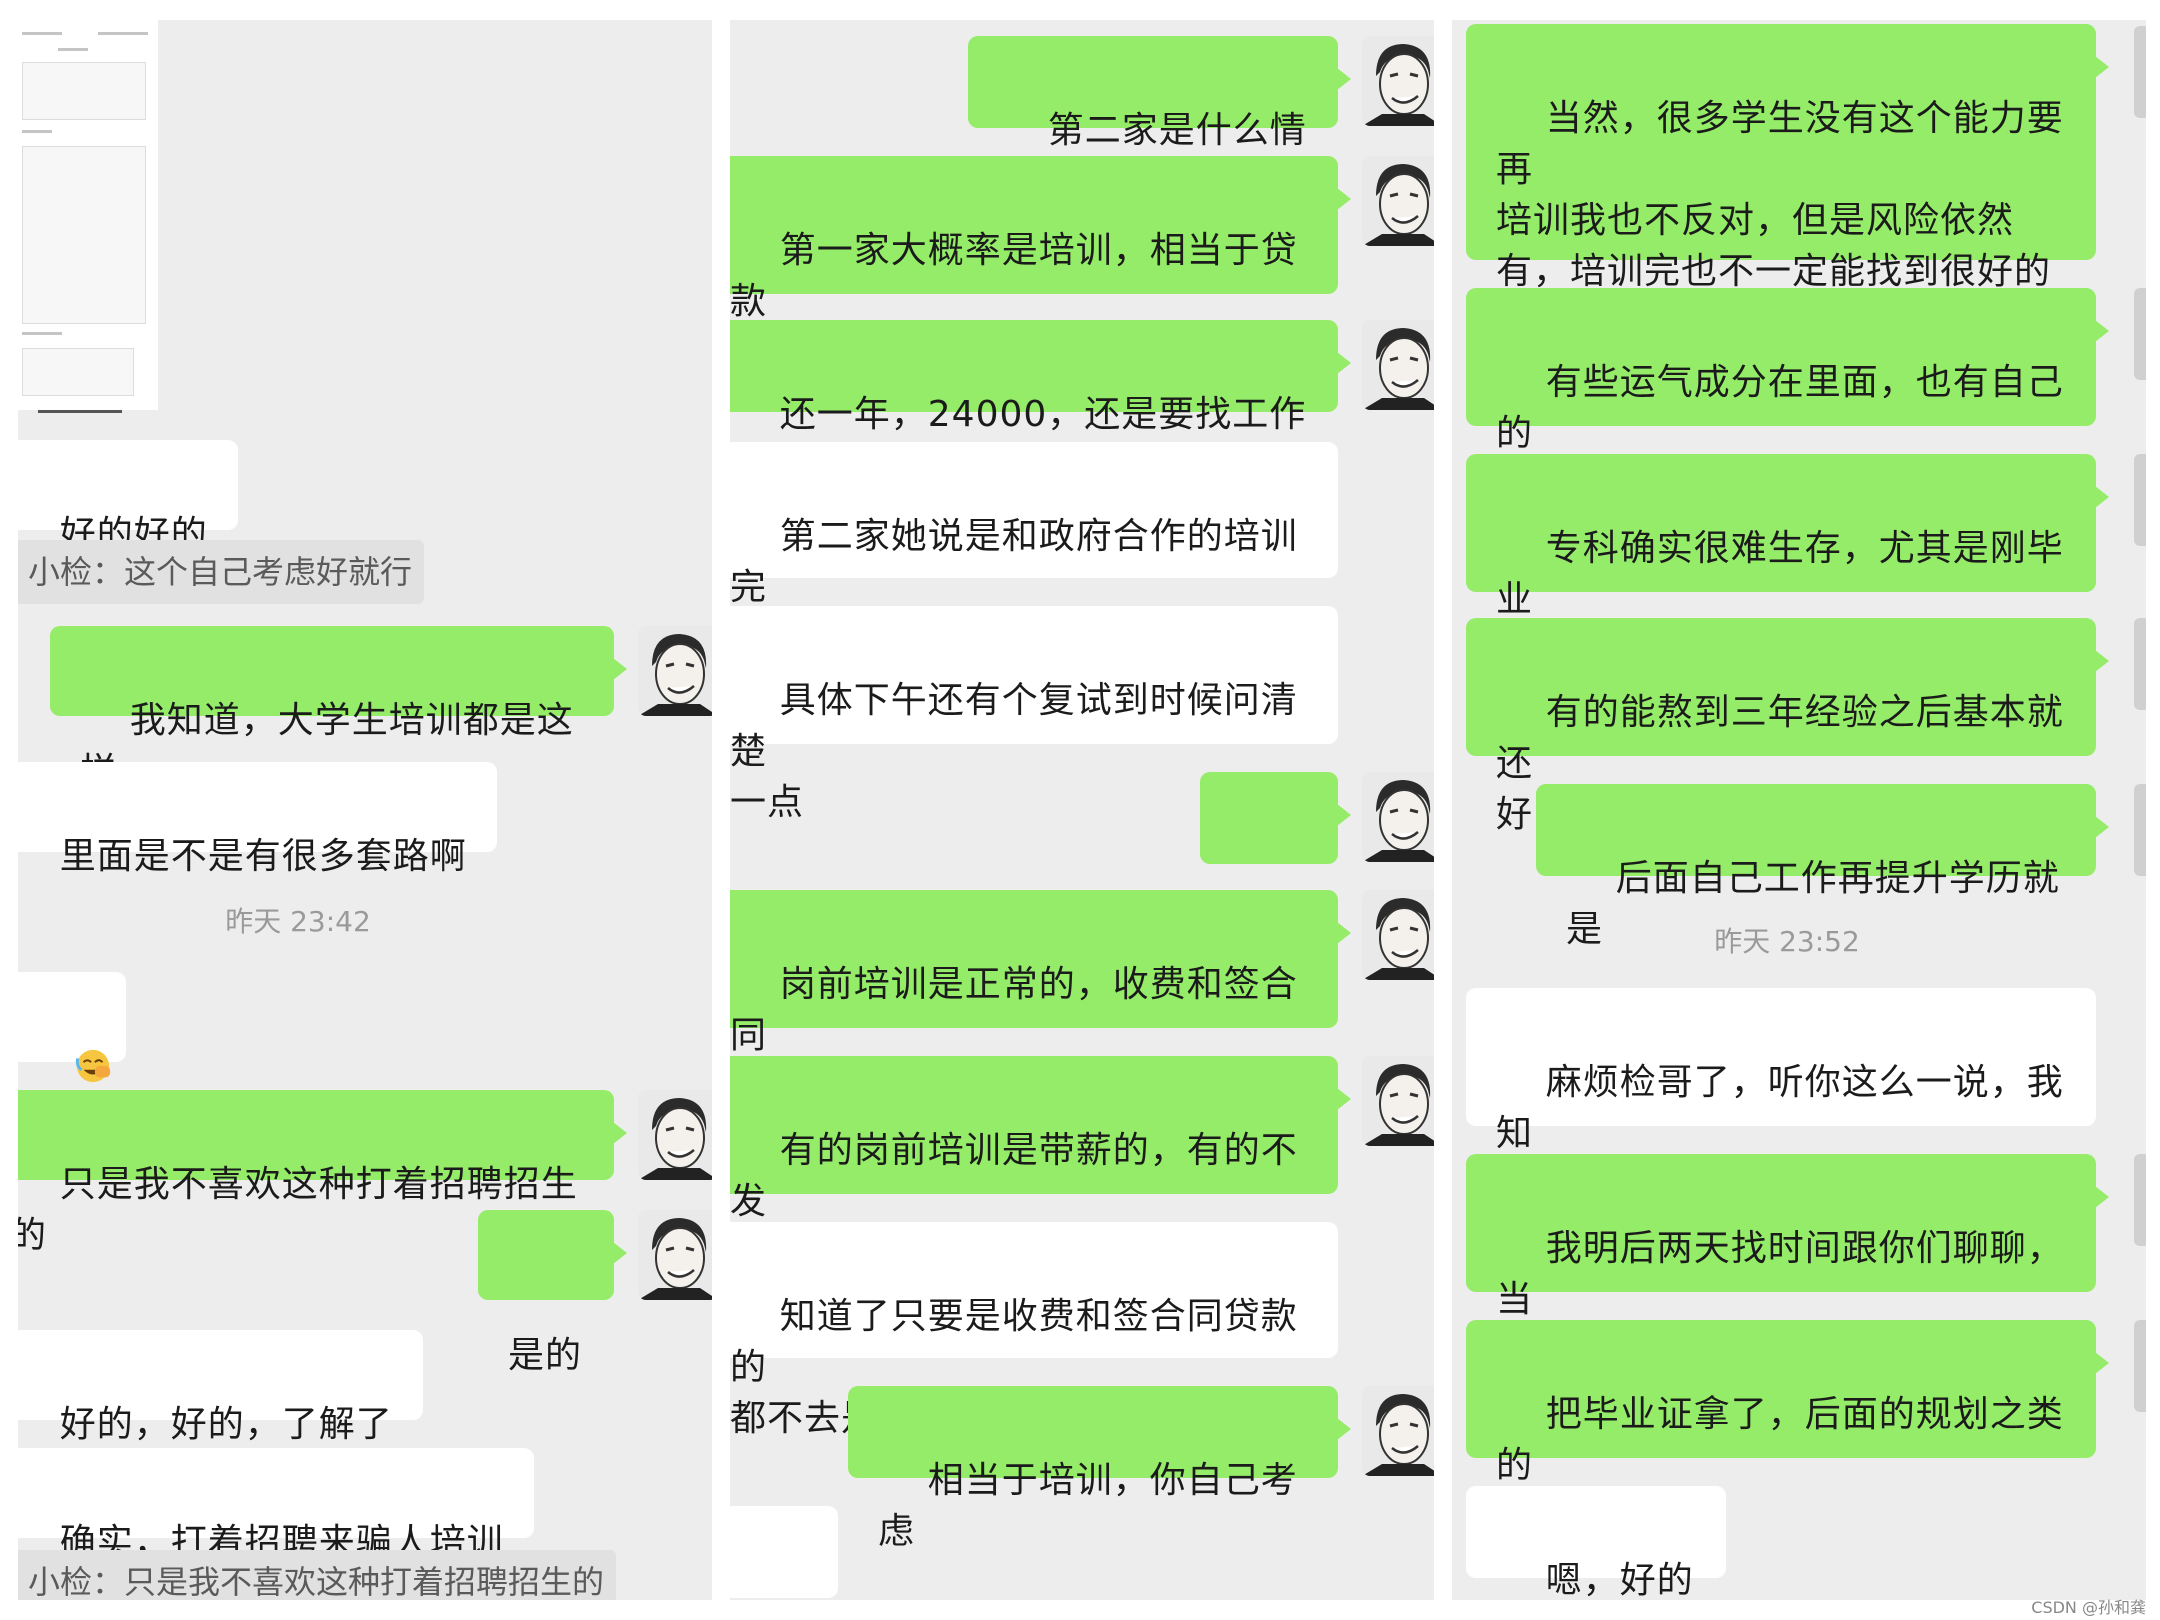 The width and height of the screenshot is (2160, 1620). Describe the element at coordinates (322, 1173) in the screenshot. I see `message-bubble-self: 只是我不喜欢这种打着招聘招生的` at that location.